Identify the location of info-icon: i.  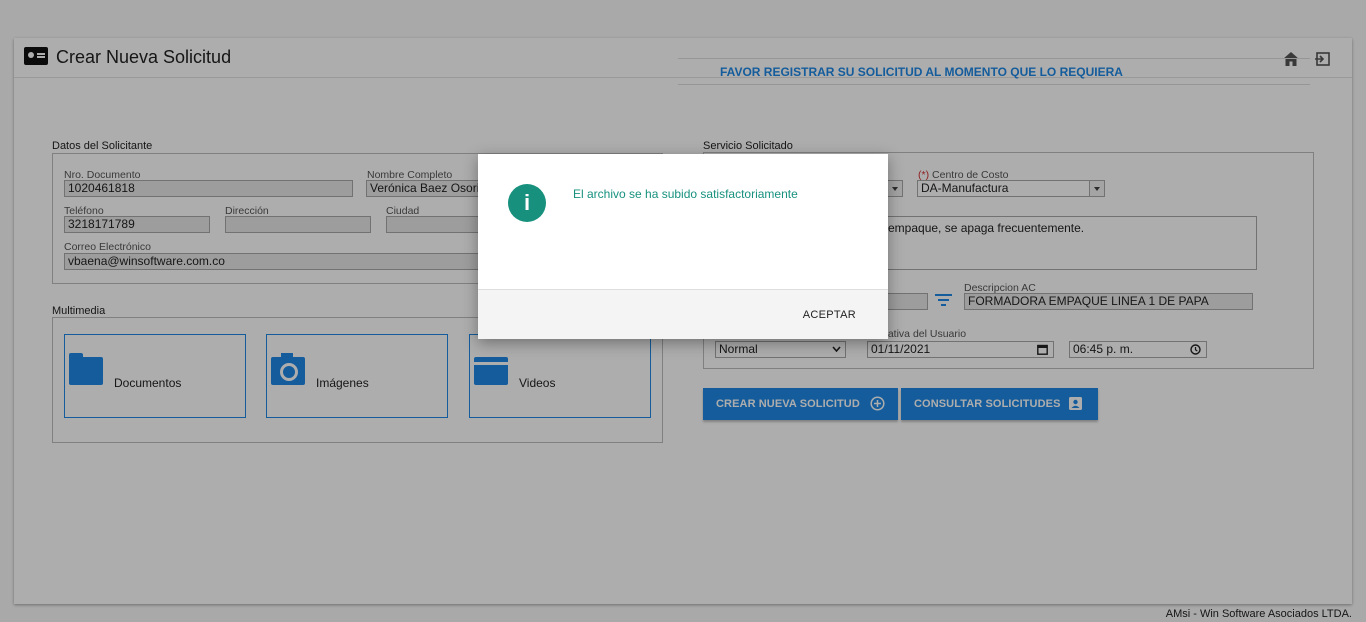
(527, 203).